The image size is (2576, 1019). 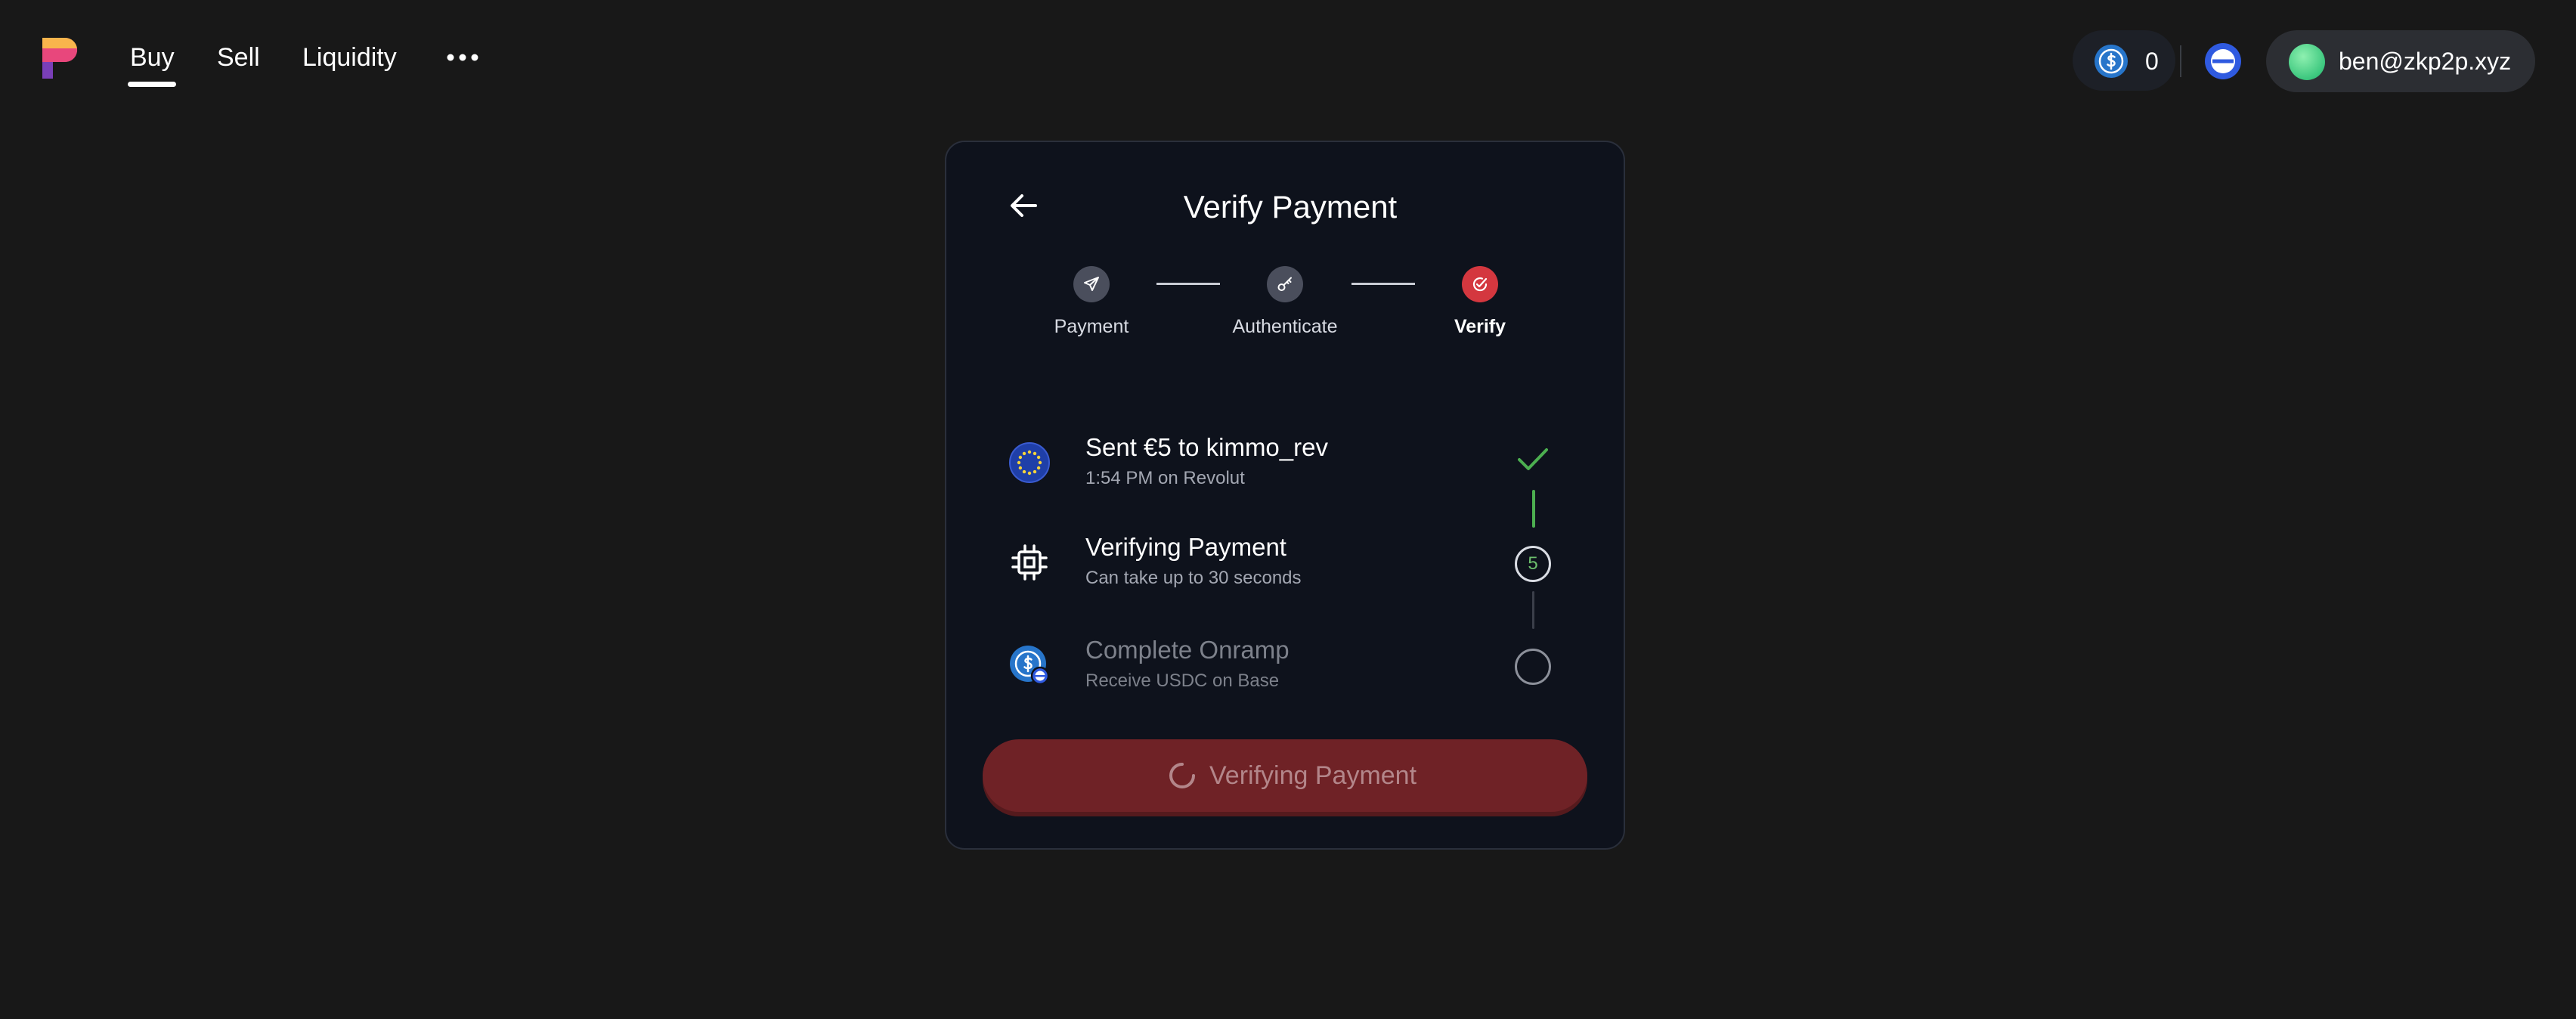 I want to click on header-divider, so click(x=2180, y=61).